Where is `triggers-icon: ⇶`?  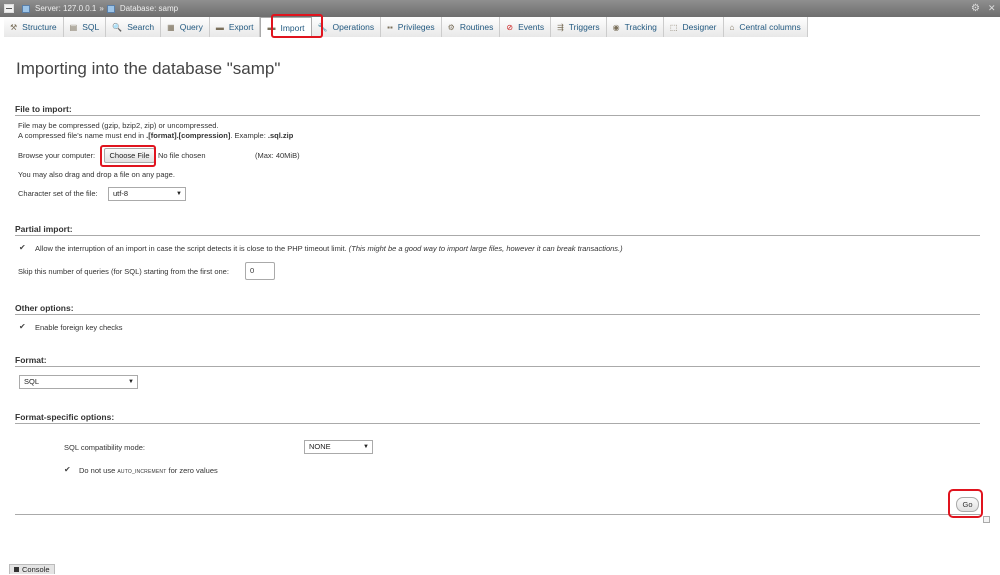
triggers-icon: ⇶ is located at coordinates (560, 27).